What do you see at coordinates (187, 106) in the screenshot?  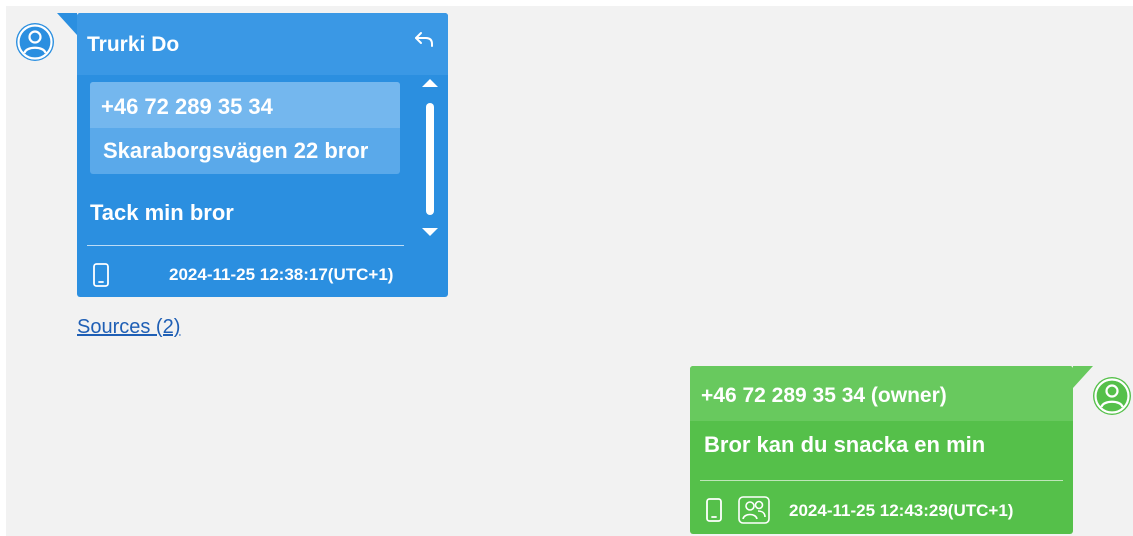 I see `quoted-phone-text: +46 72 289 35 34` at bounding box center [187, 106].